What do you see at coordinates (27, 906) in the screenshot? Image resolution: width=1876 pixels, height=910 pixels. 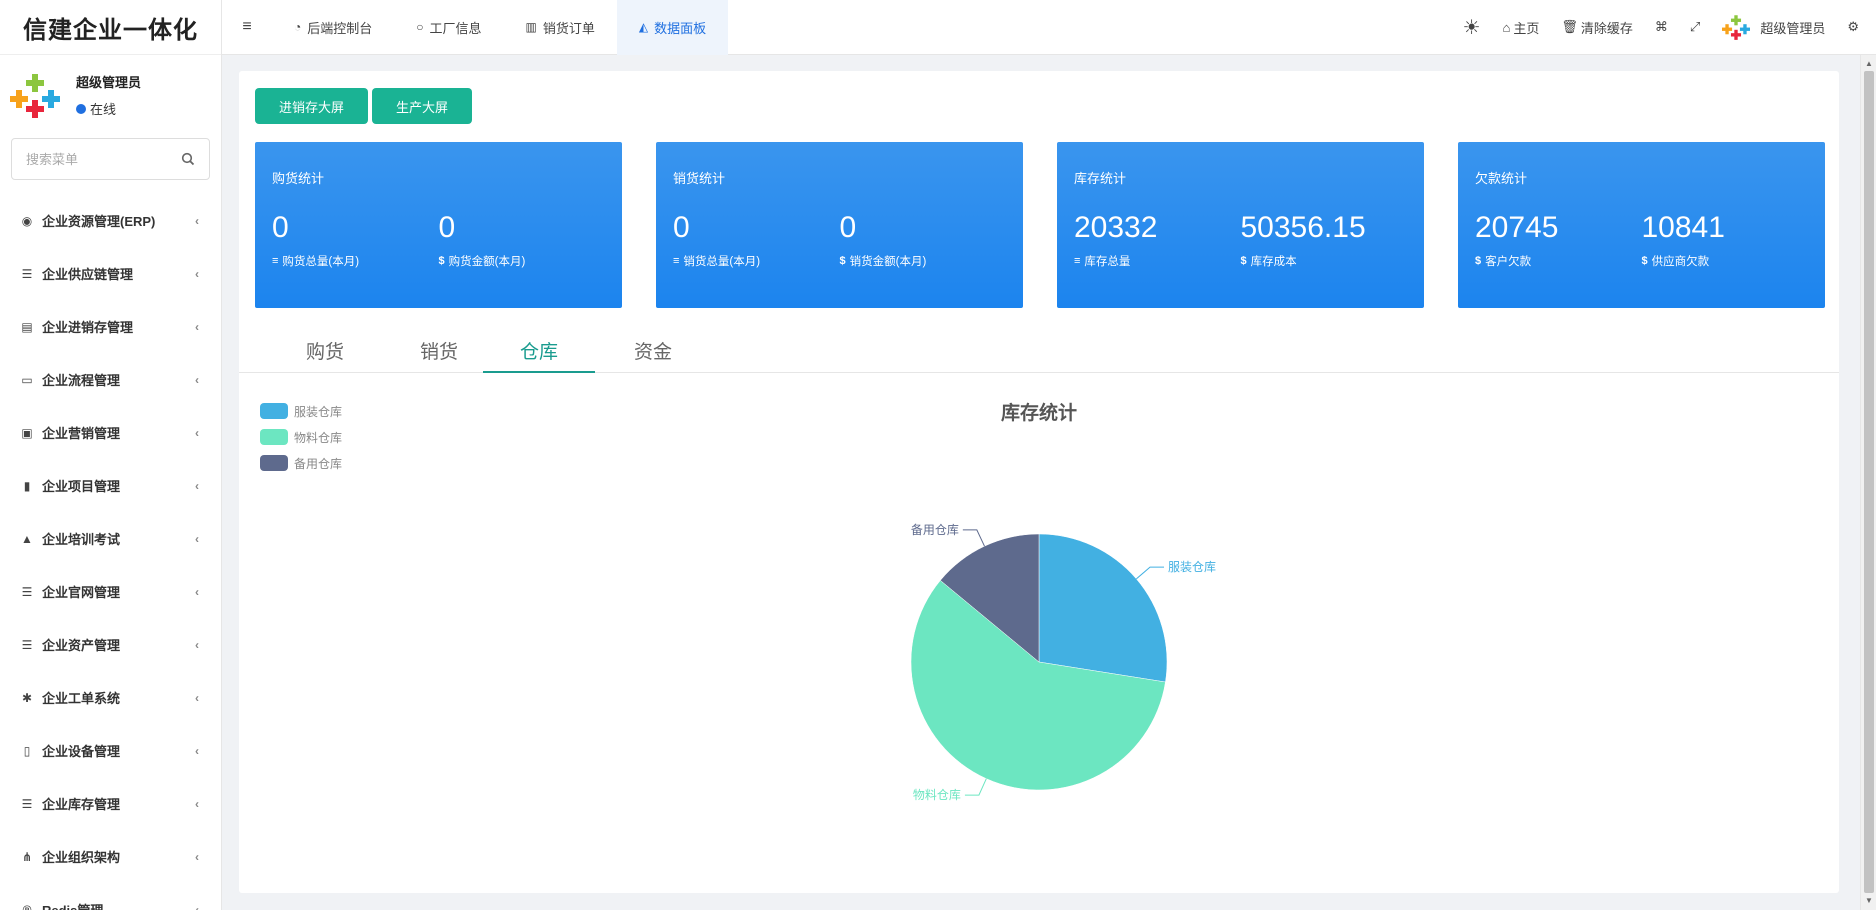 I see `registered-icon: ®` at bounding box center [27, 906].